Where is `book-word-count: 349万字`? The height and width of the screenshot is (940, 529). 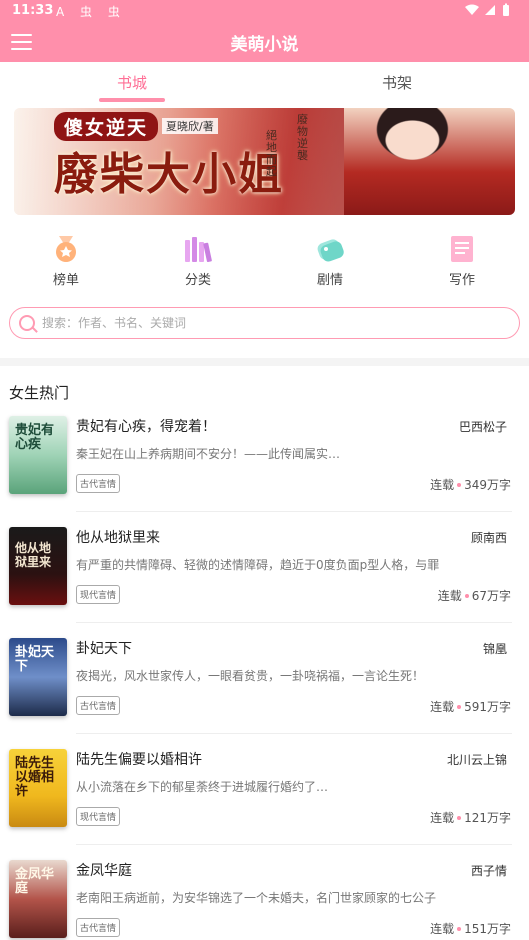 book-word-count: 349万字 is located at coordinates (487, 485).